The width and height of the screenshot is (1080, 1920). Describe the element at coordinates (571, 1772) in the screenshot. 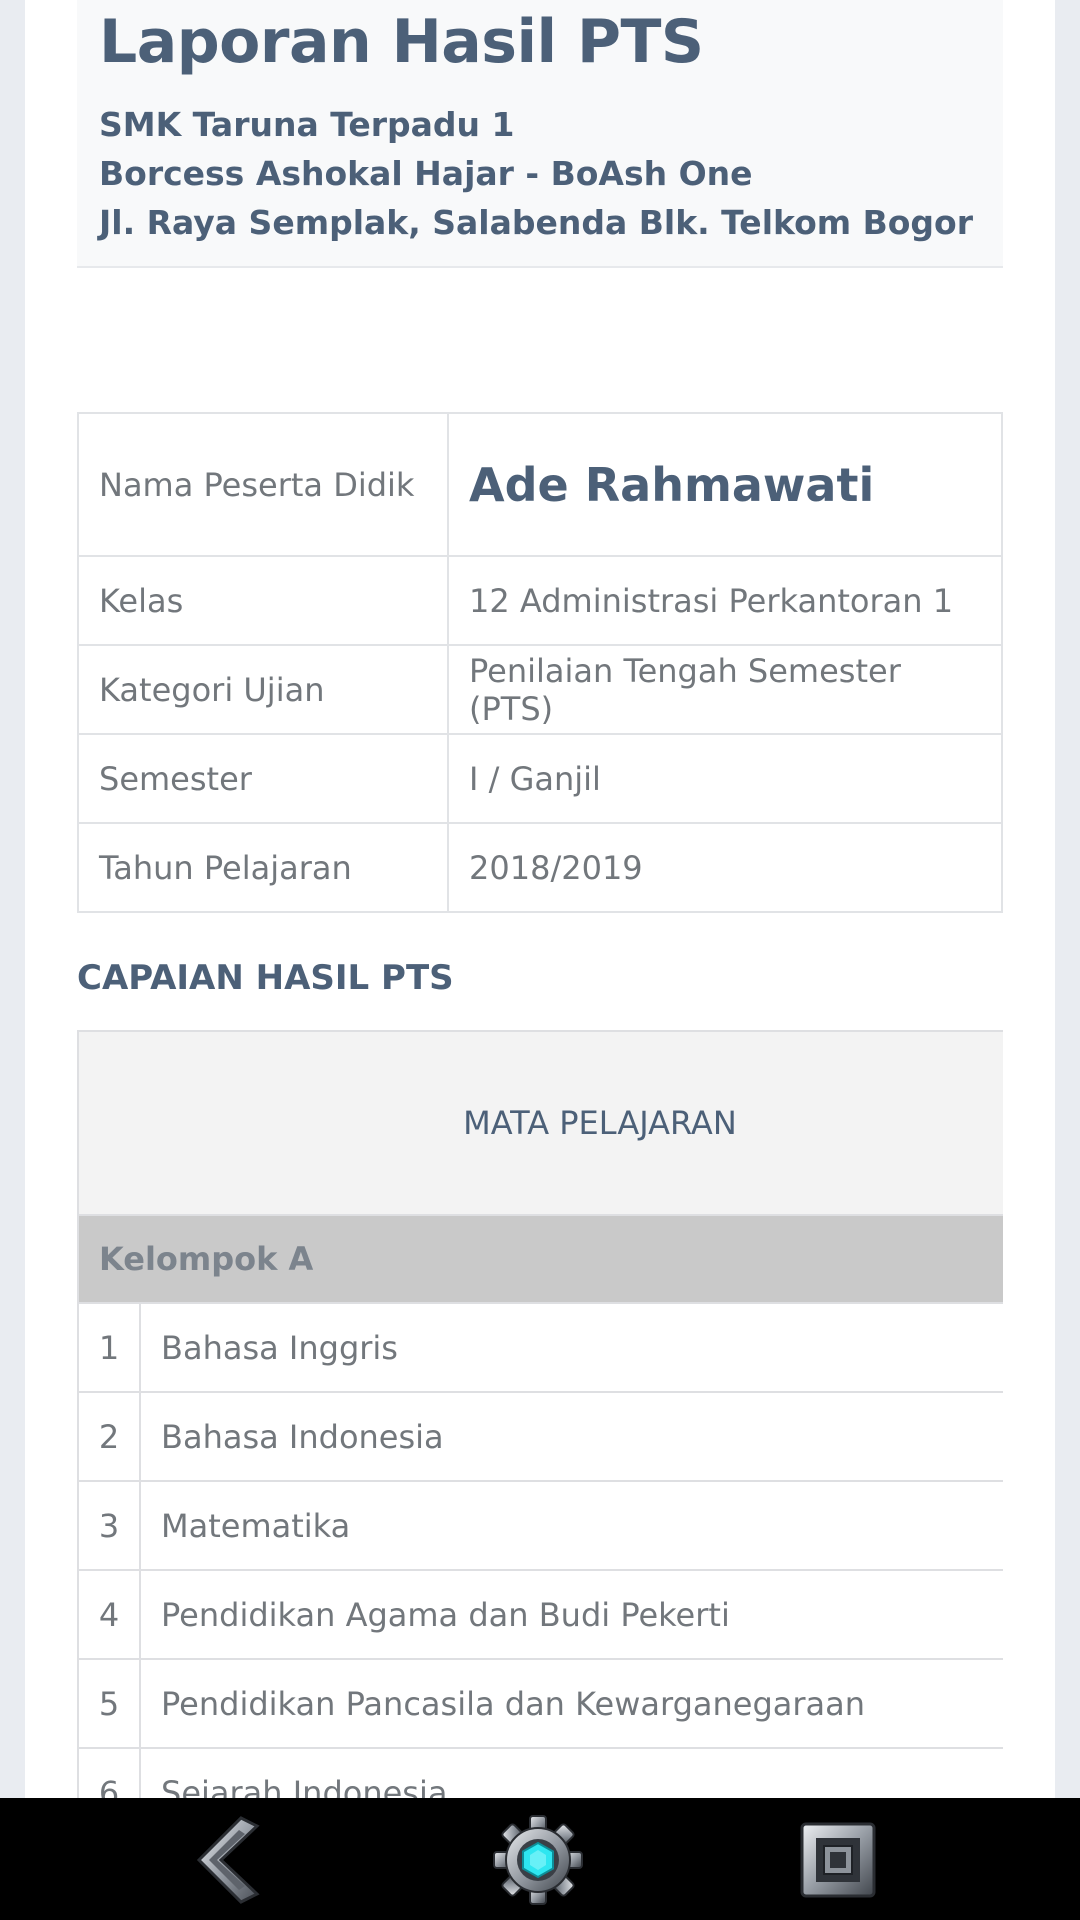

I see `subject-name: Sejarah Indonesia` at that location.